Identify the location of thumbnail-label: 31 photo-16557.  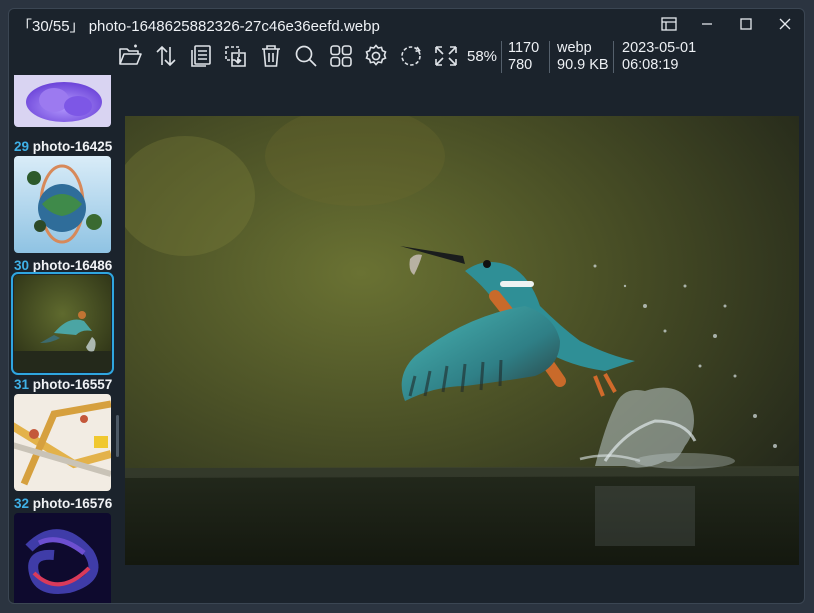
(63, 384).